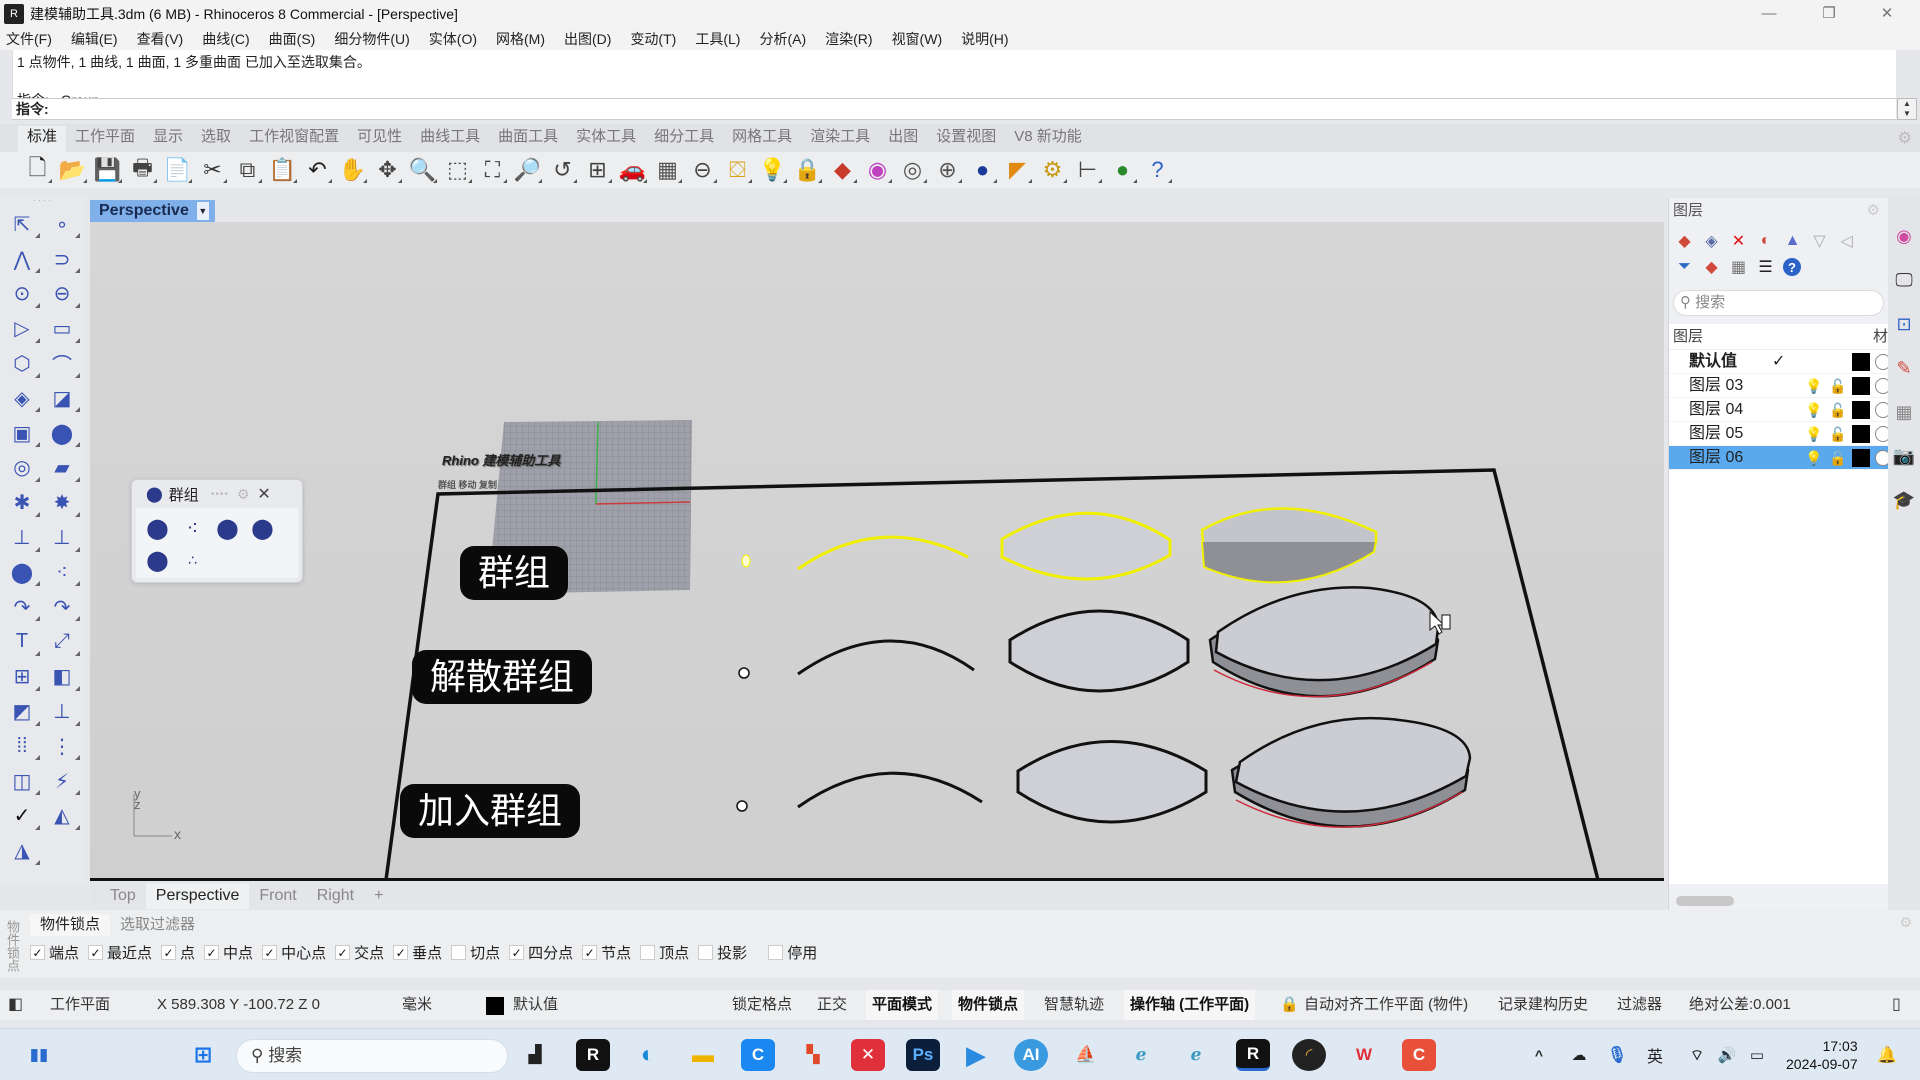 The image size is (1920, 1080). I want to click on maximize-panel-icon: ▯, so click(1896, 1005).